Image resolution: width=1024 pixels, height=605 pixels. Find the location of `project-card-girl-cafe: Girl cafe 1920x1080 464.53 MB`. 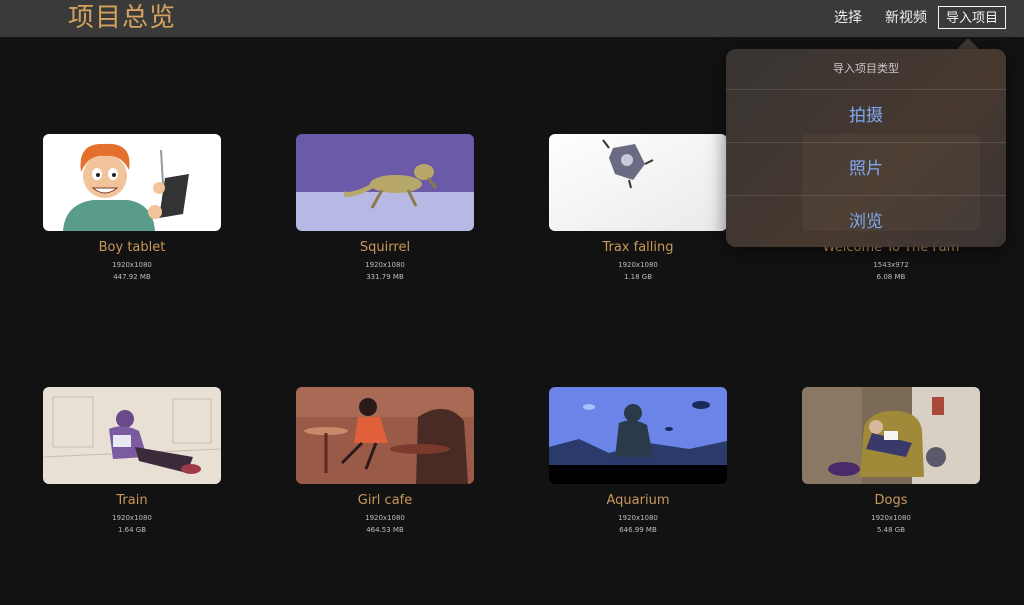

project-card-girl-cafe: Girl cafe 1920x1080 464.53 MB is located at coordinates (385, 461).